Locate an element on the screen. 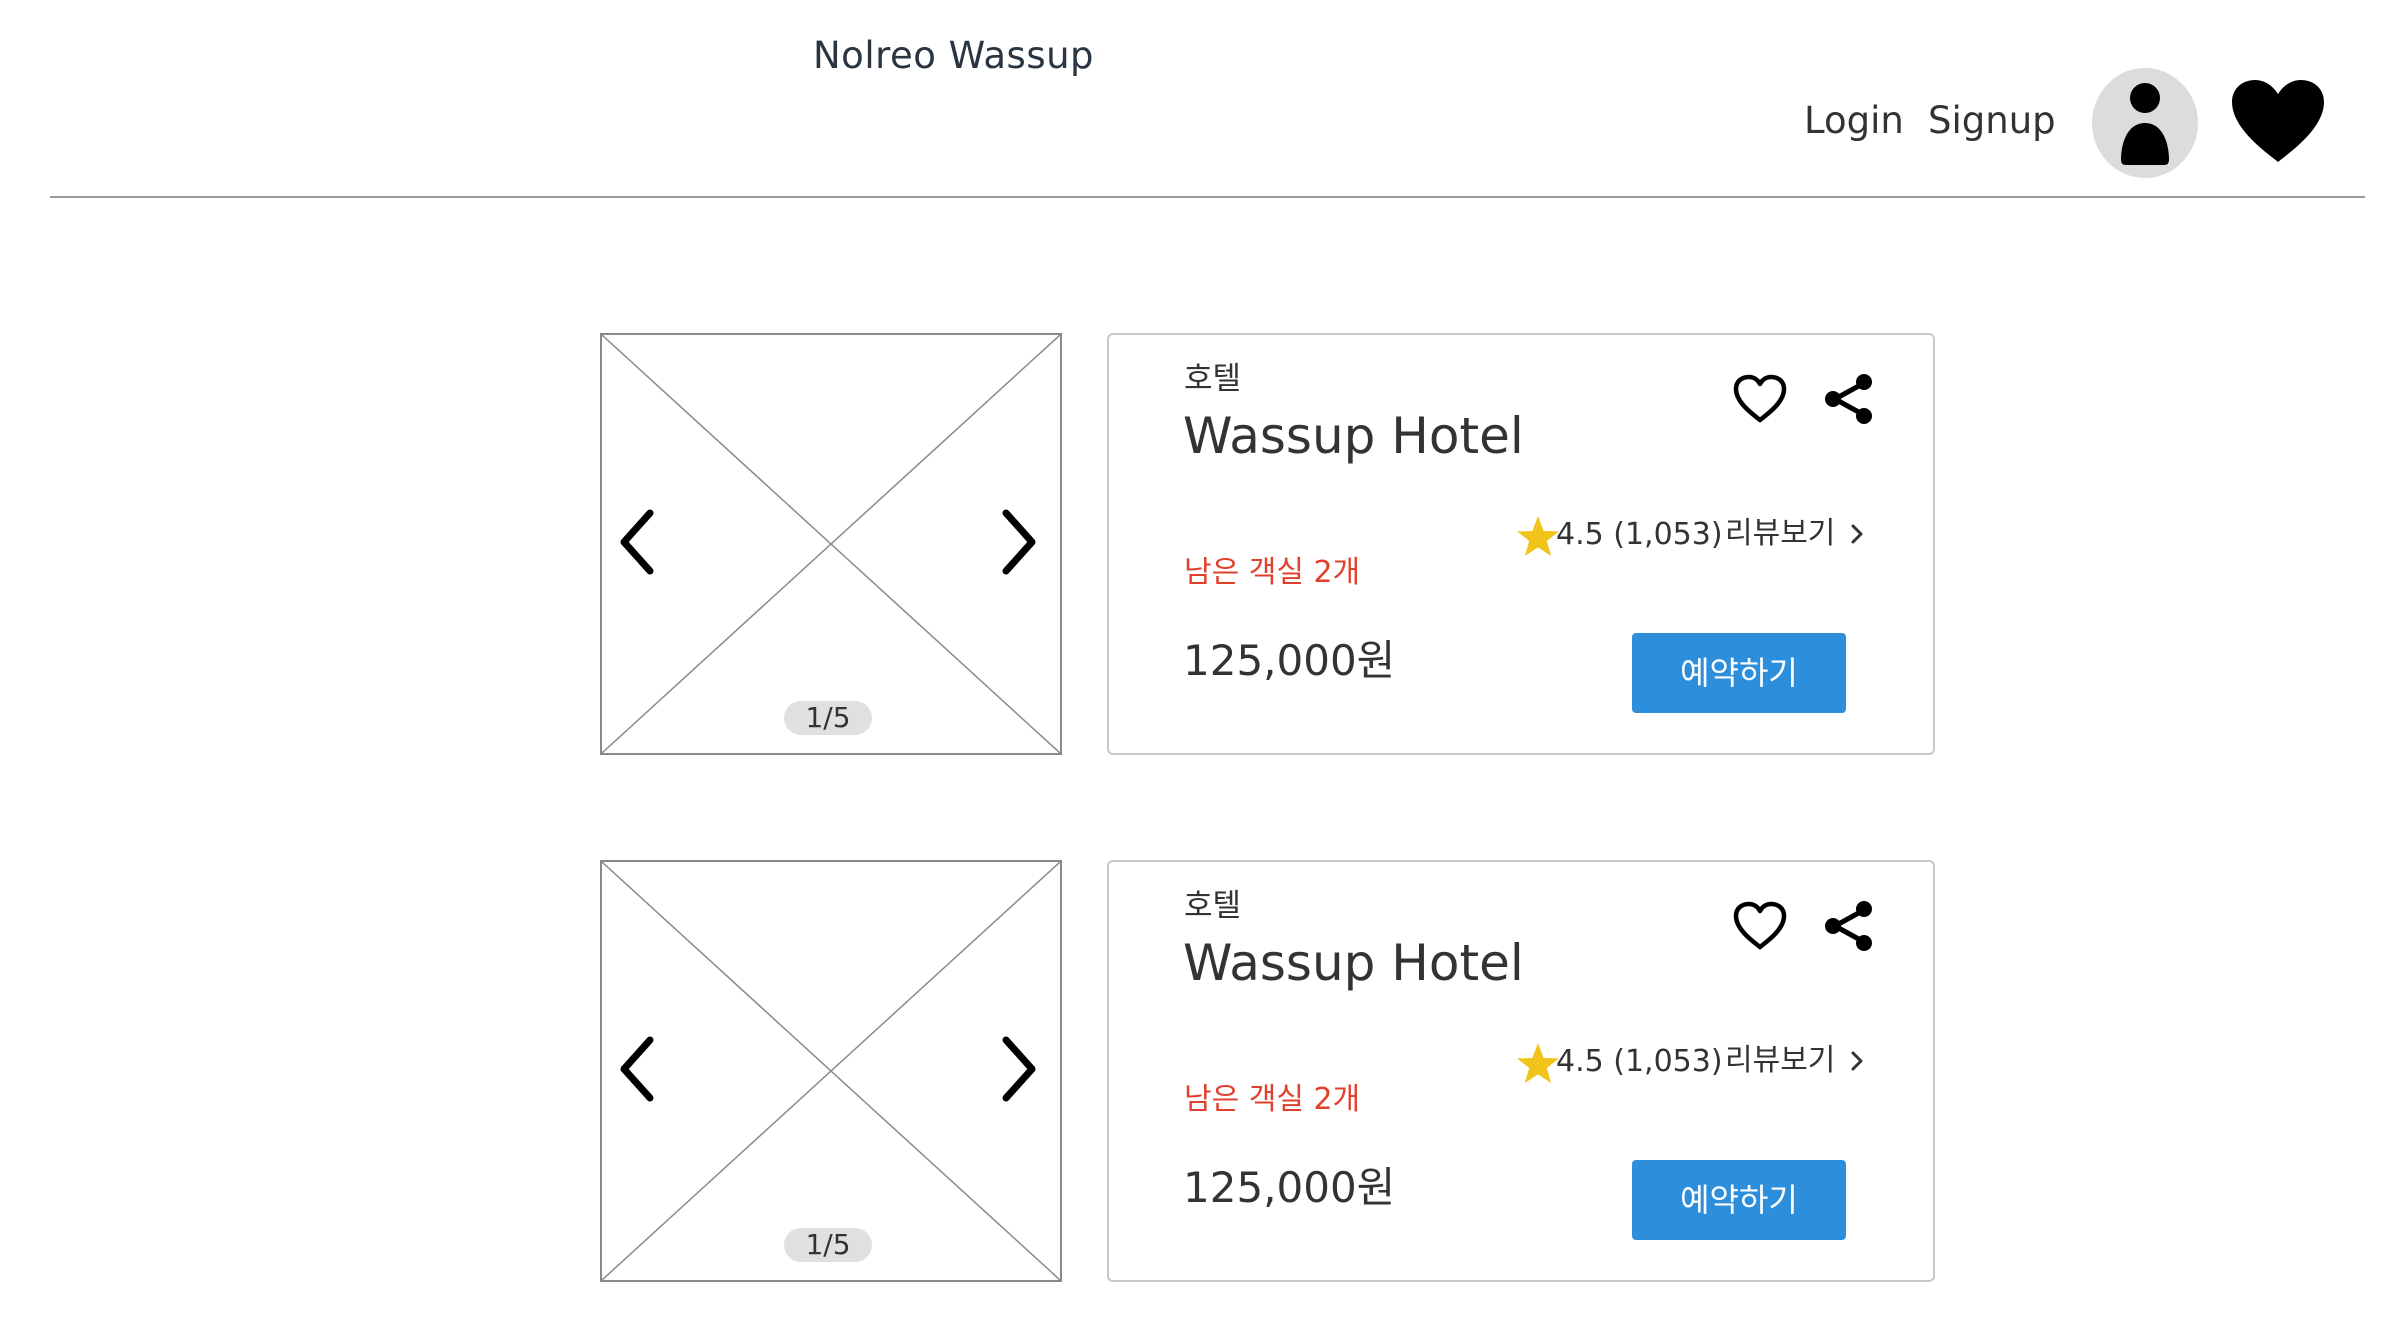  user-avatar-icon is located at coordinates (2145, 123).